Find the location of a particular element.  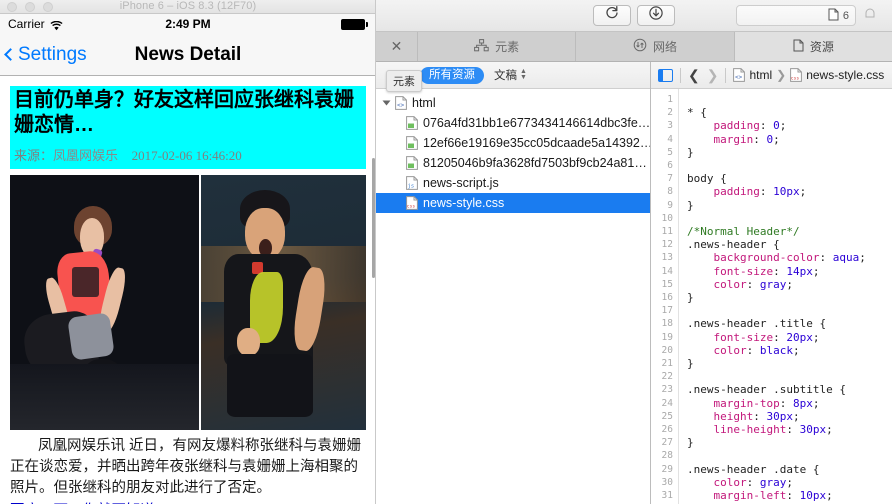

bell-icon is located at coordinates (870, 15).